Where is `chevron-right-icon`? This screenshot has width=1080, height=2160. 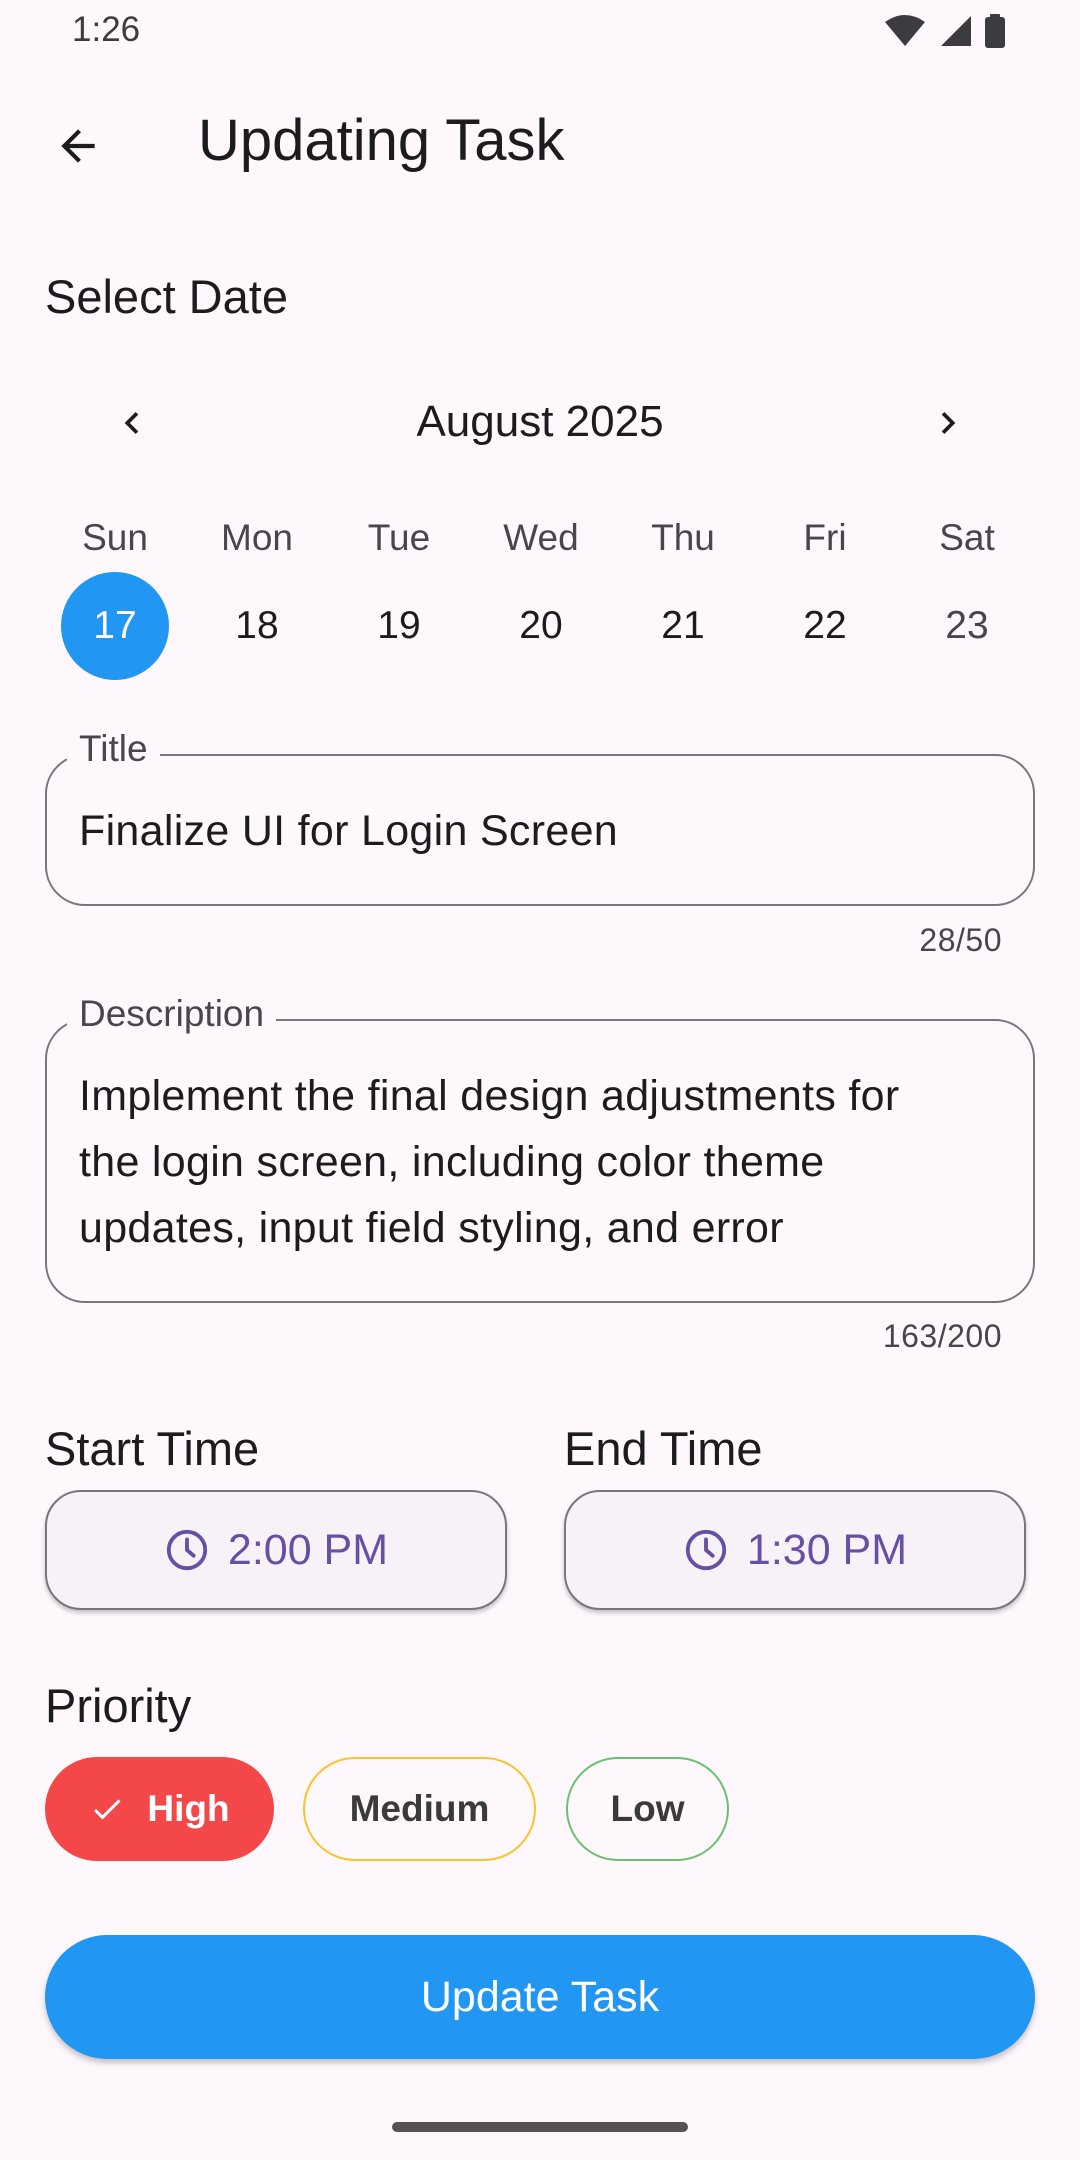
chevron-right-icon is located at coordinates (948, 423).